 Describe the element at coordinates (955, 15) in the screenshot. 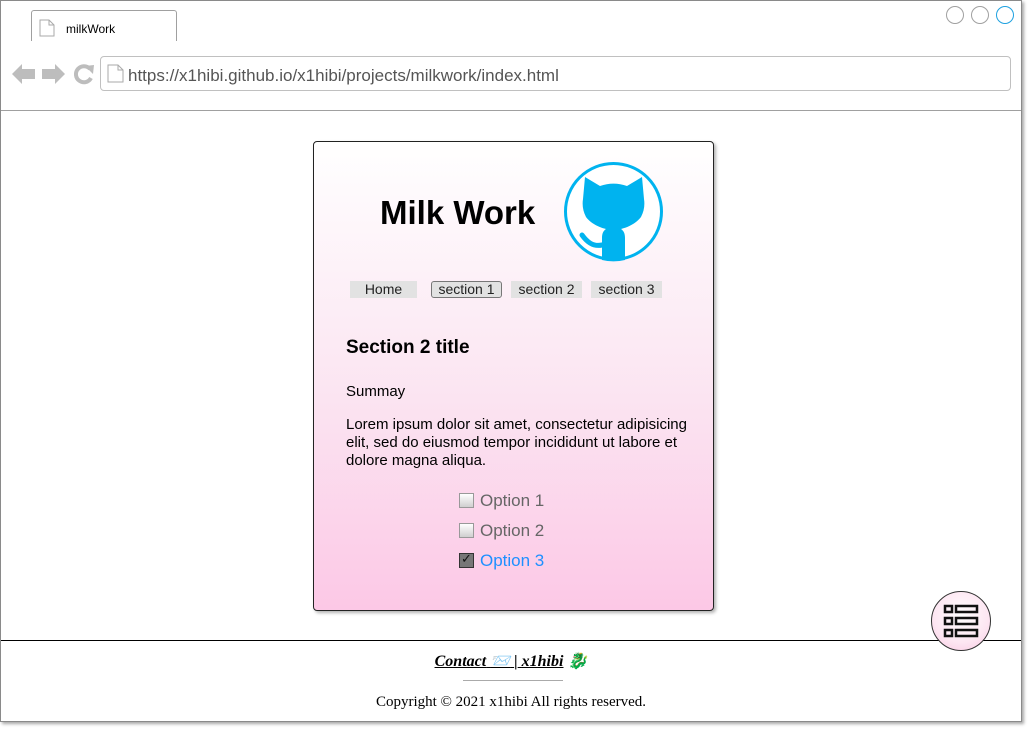

I see `window-minimize-button` at that location.